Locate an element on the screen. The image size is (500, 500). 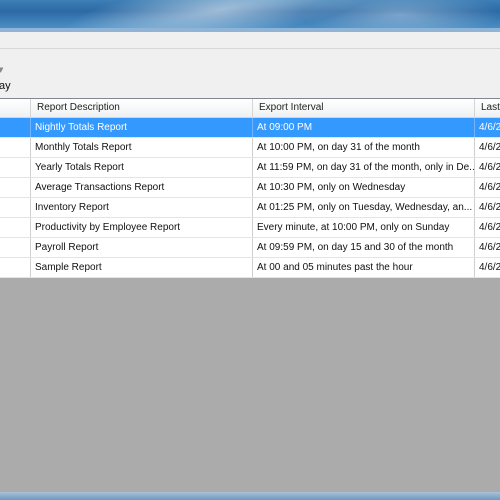
column-header-row-selector is located at coordinates (15, 108).